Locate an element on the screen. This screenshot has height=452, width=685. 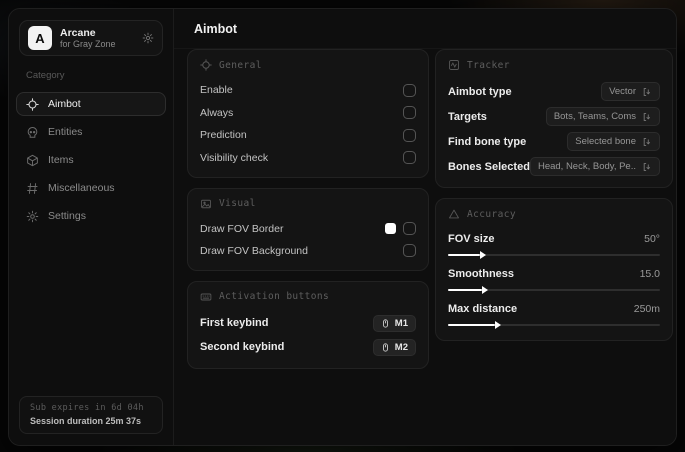
sidebar-item-label: Aimbot is located at coordinates (64, 104).